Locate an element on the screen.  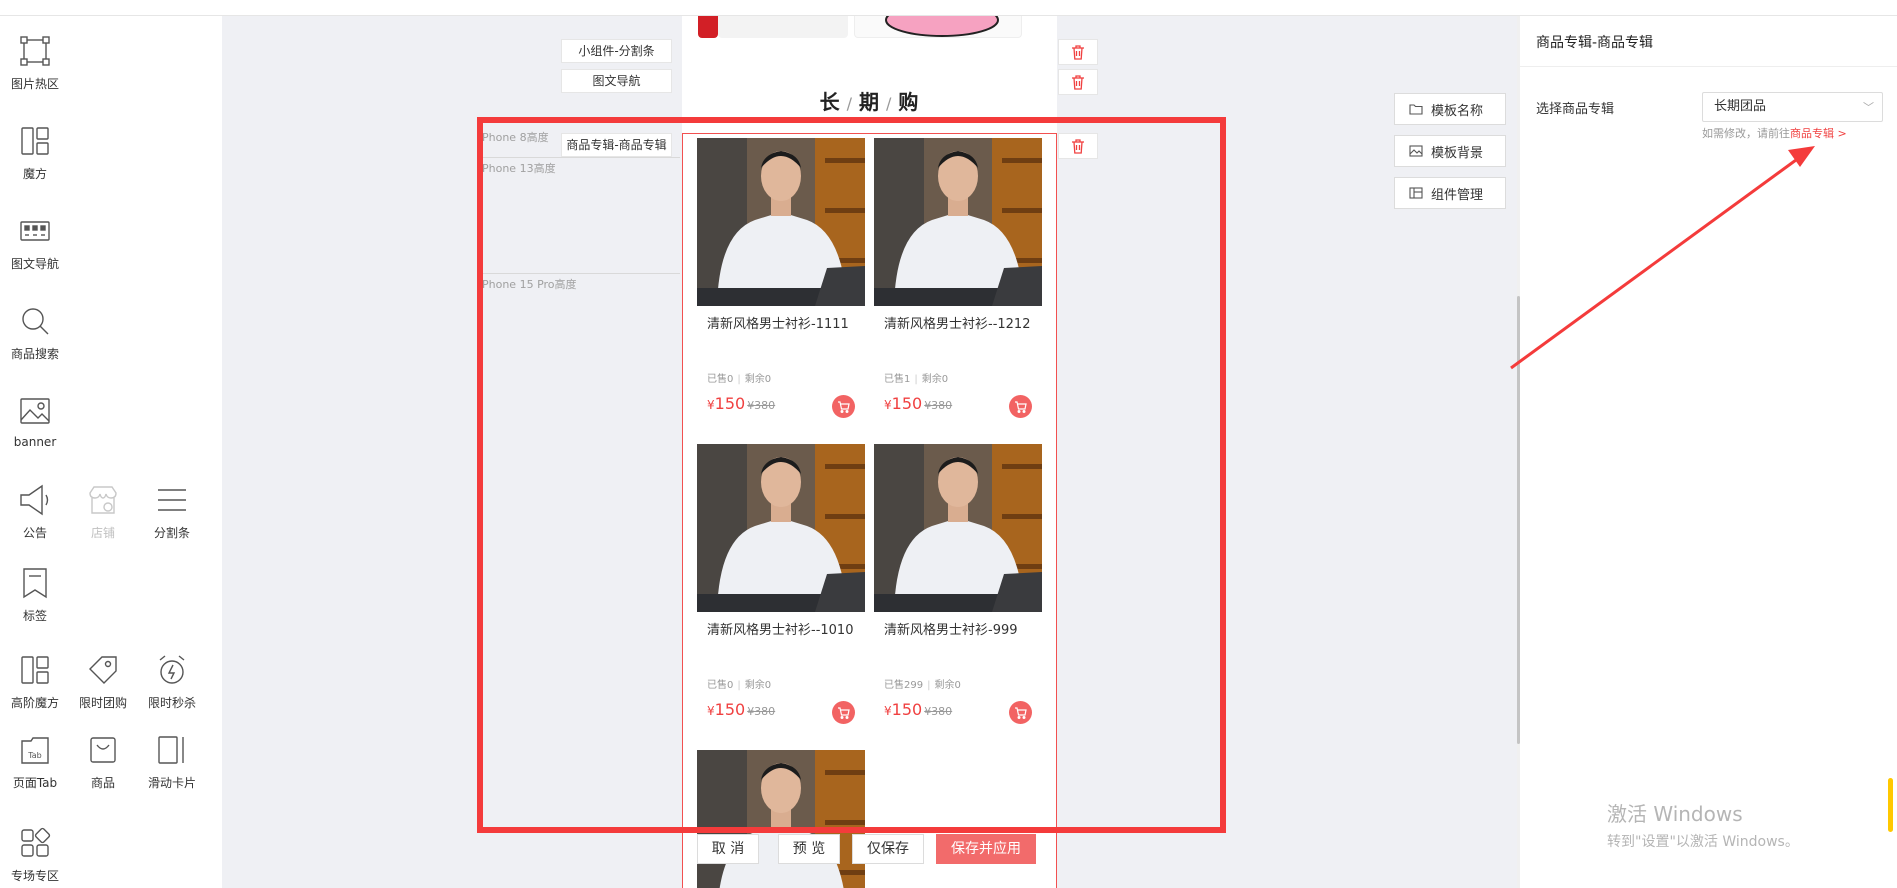
save-only-button: 仅保存 is located at coordinates (888, 849).